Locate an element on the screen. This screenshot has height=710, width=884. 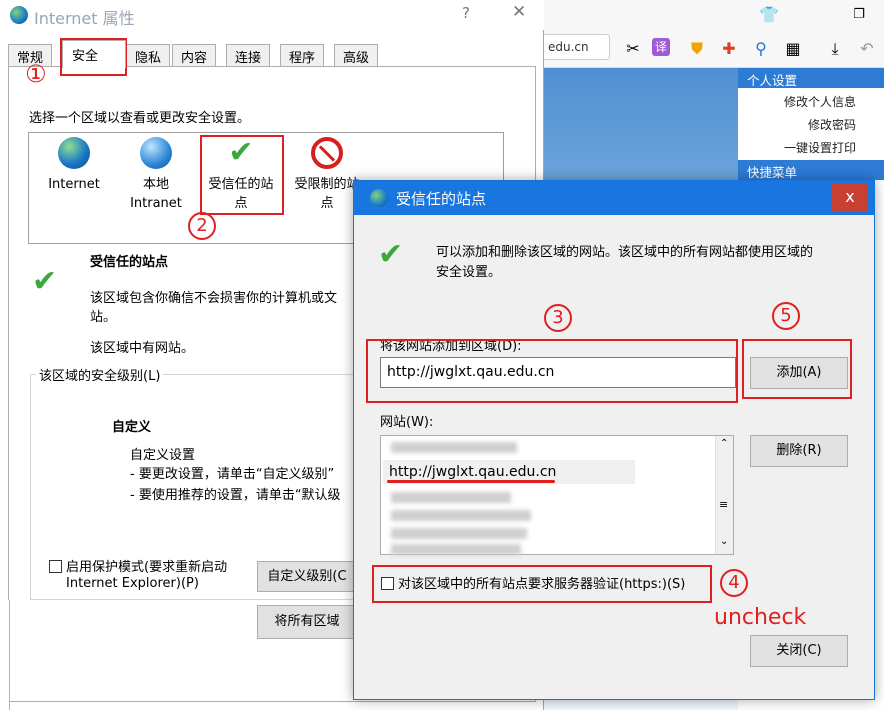
tab-security: 安全 is located at coordinates (94, 54).